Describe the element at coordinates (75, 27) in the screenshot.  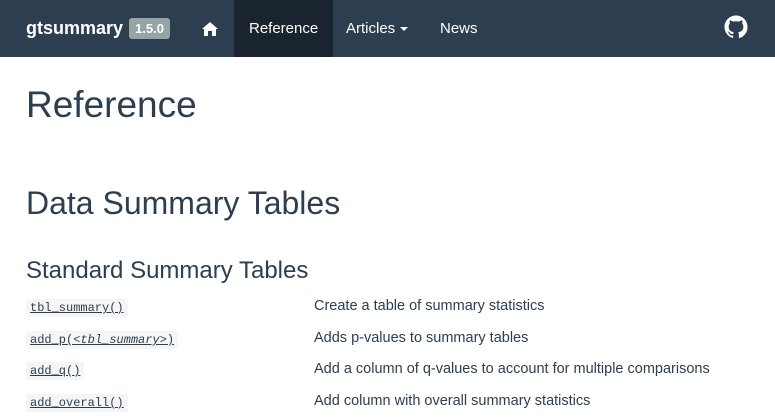
I see `brand-name: gtsummary` at that location.